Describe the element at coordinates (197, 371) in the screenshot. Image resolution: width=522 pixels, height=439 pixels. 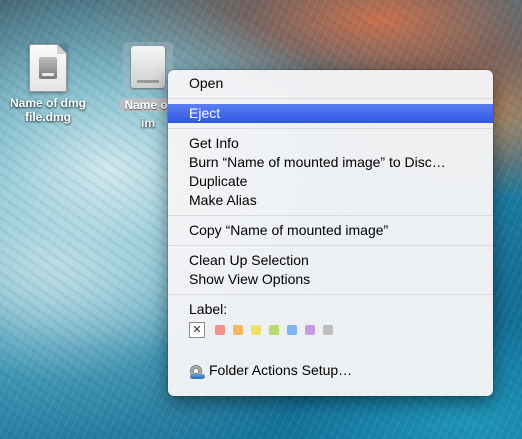
I see `folder-actions-gear-icon` at that location.